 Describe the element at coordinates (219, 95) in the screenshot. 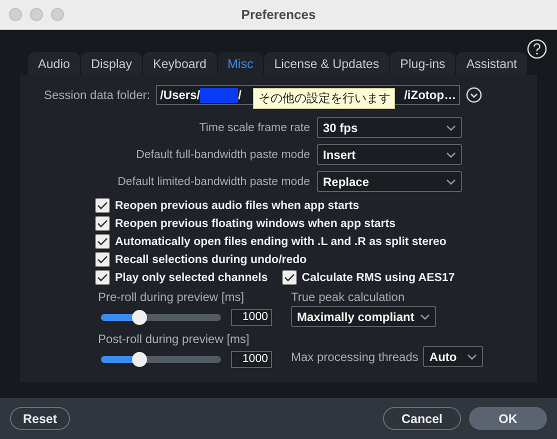

I see `redaction-block` at that location.